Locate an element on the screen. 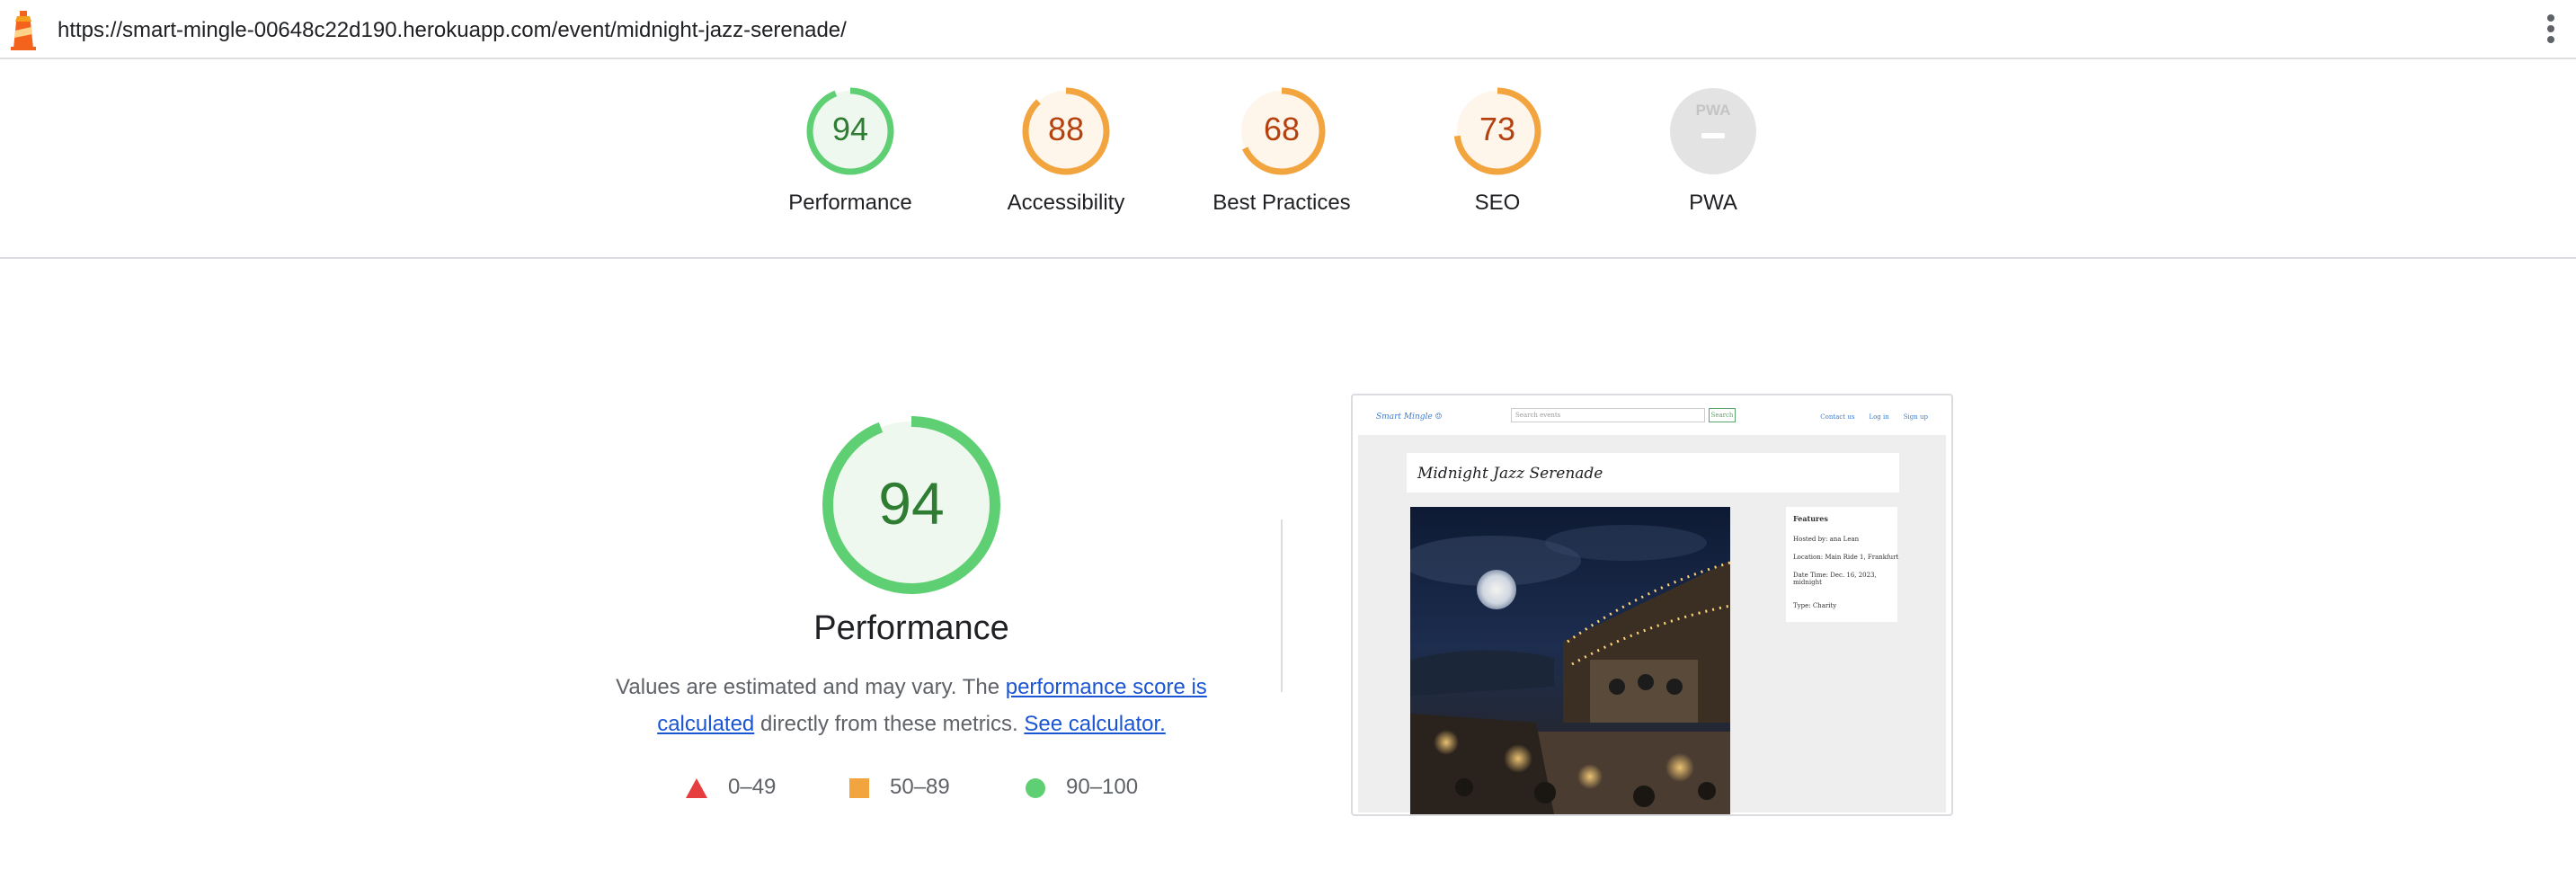 This screenshot has height=870, width=2576. more-options-icon is located at coordinates (2550, 29).